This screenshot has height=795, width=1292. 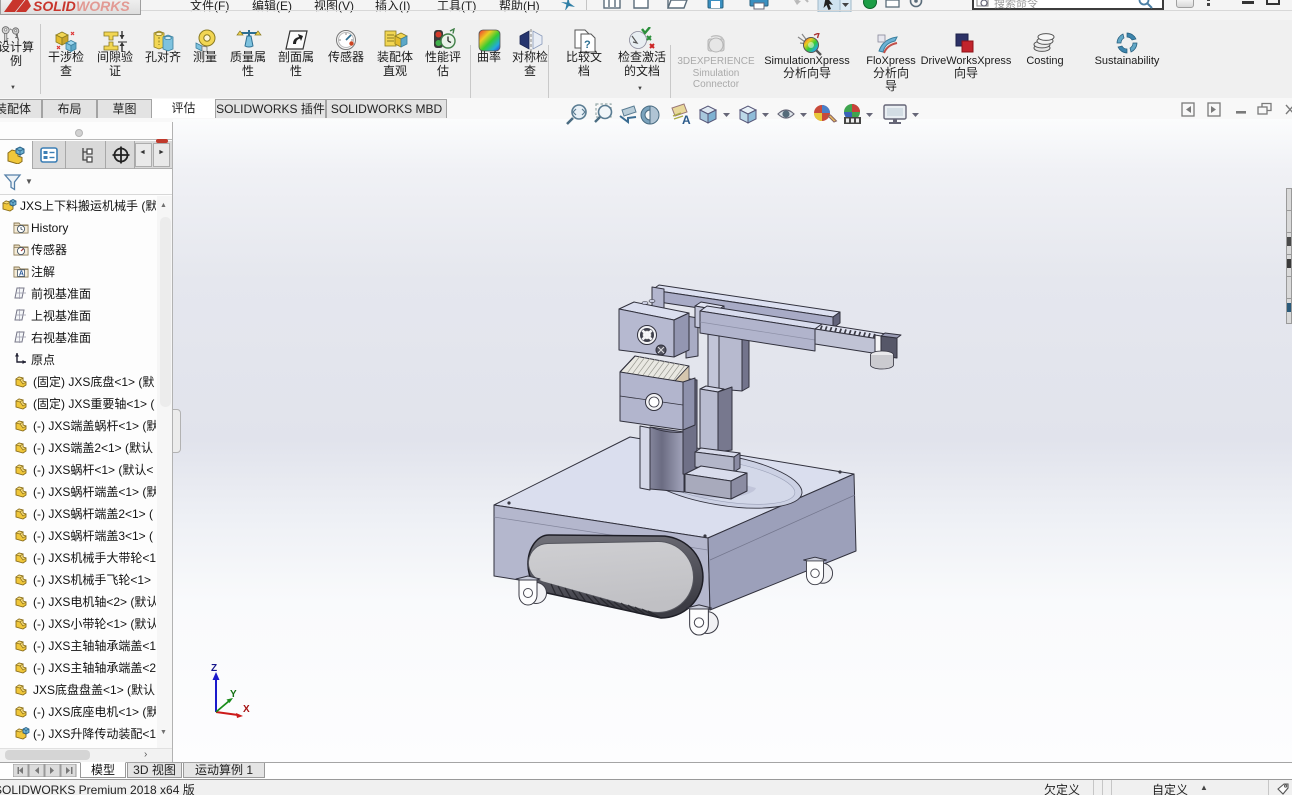 What do you see at coordinates (246, 709) in the screenshot?
I see `svg-text: X` at bounding box center [246, 709].